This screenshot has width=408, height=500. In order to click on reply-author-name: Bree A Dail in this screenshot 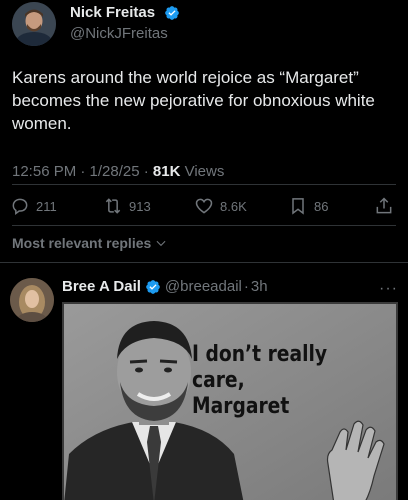, I will do `click(101, 286)`.